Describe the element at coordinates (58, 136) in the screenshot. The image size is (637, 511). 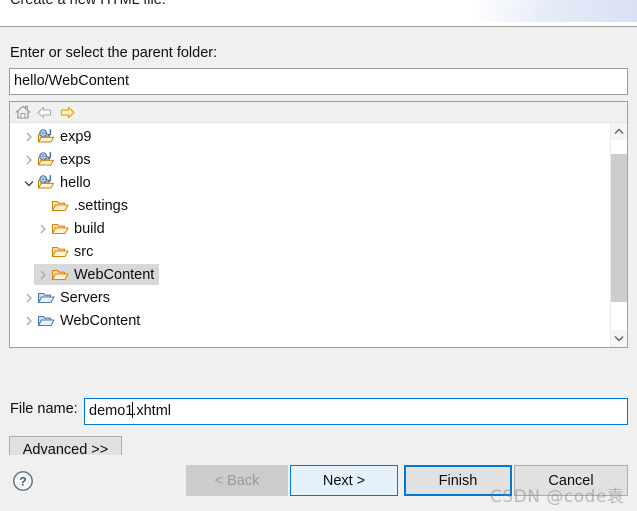
I see `tree-item-hit-area: exp9` at that location.